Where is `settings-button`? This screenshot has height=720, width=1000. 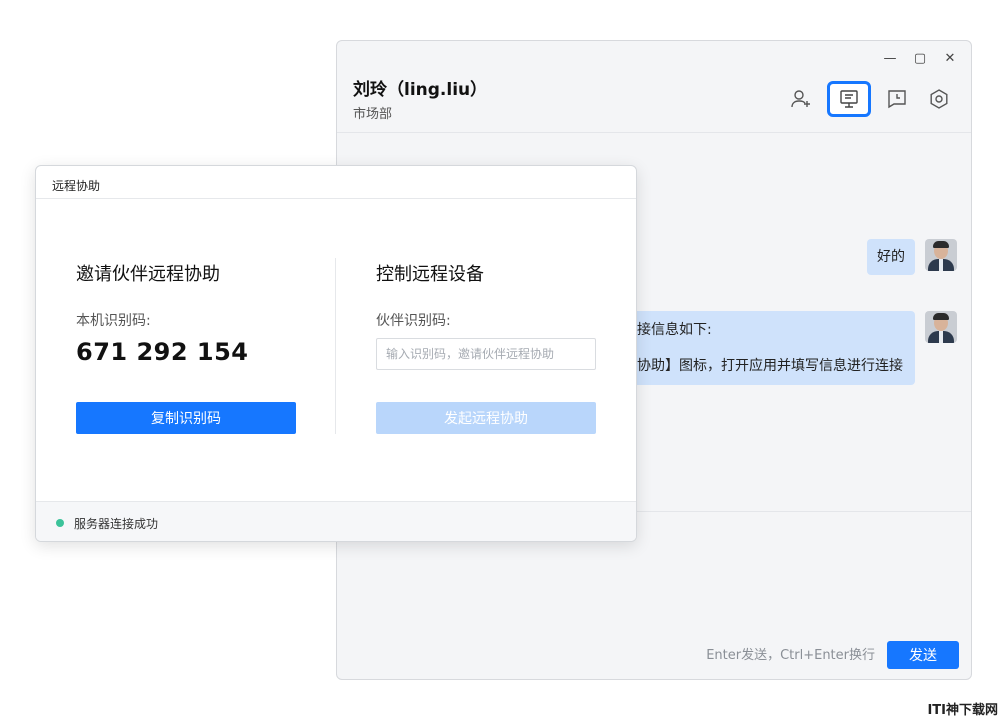 settings-button is located at coordinates (939, 99).